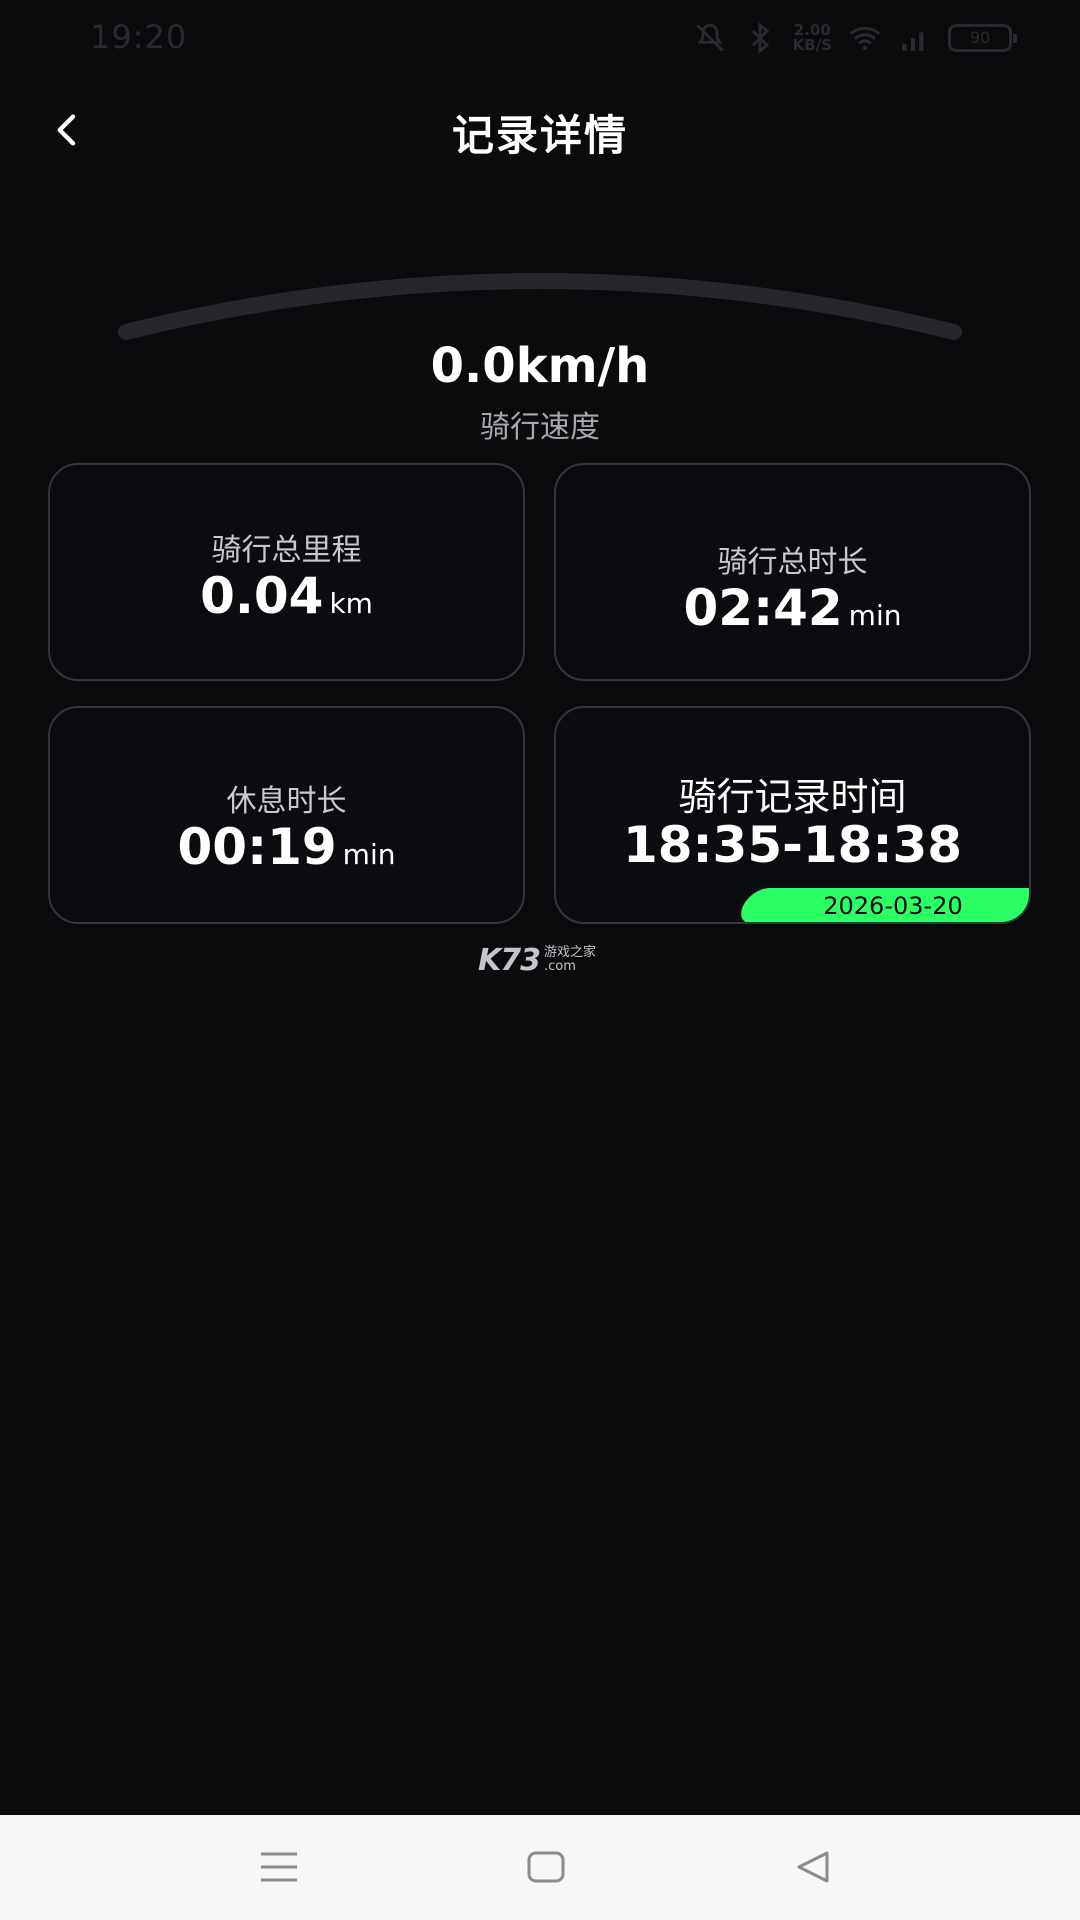 The height and width of the screenshot is (1920, 1080). I want to click on distance-card: 骑行总里程 0.04 km, so click(286, 572).